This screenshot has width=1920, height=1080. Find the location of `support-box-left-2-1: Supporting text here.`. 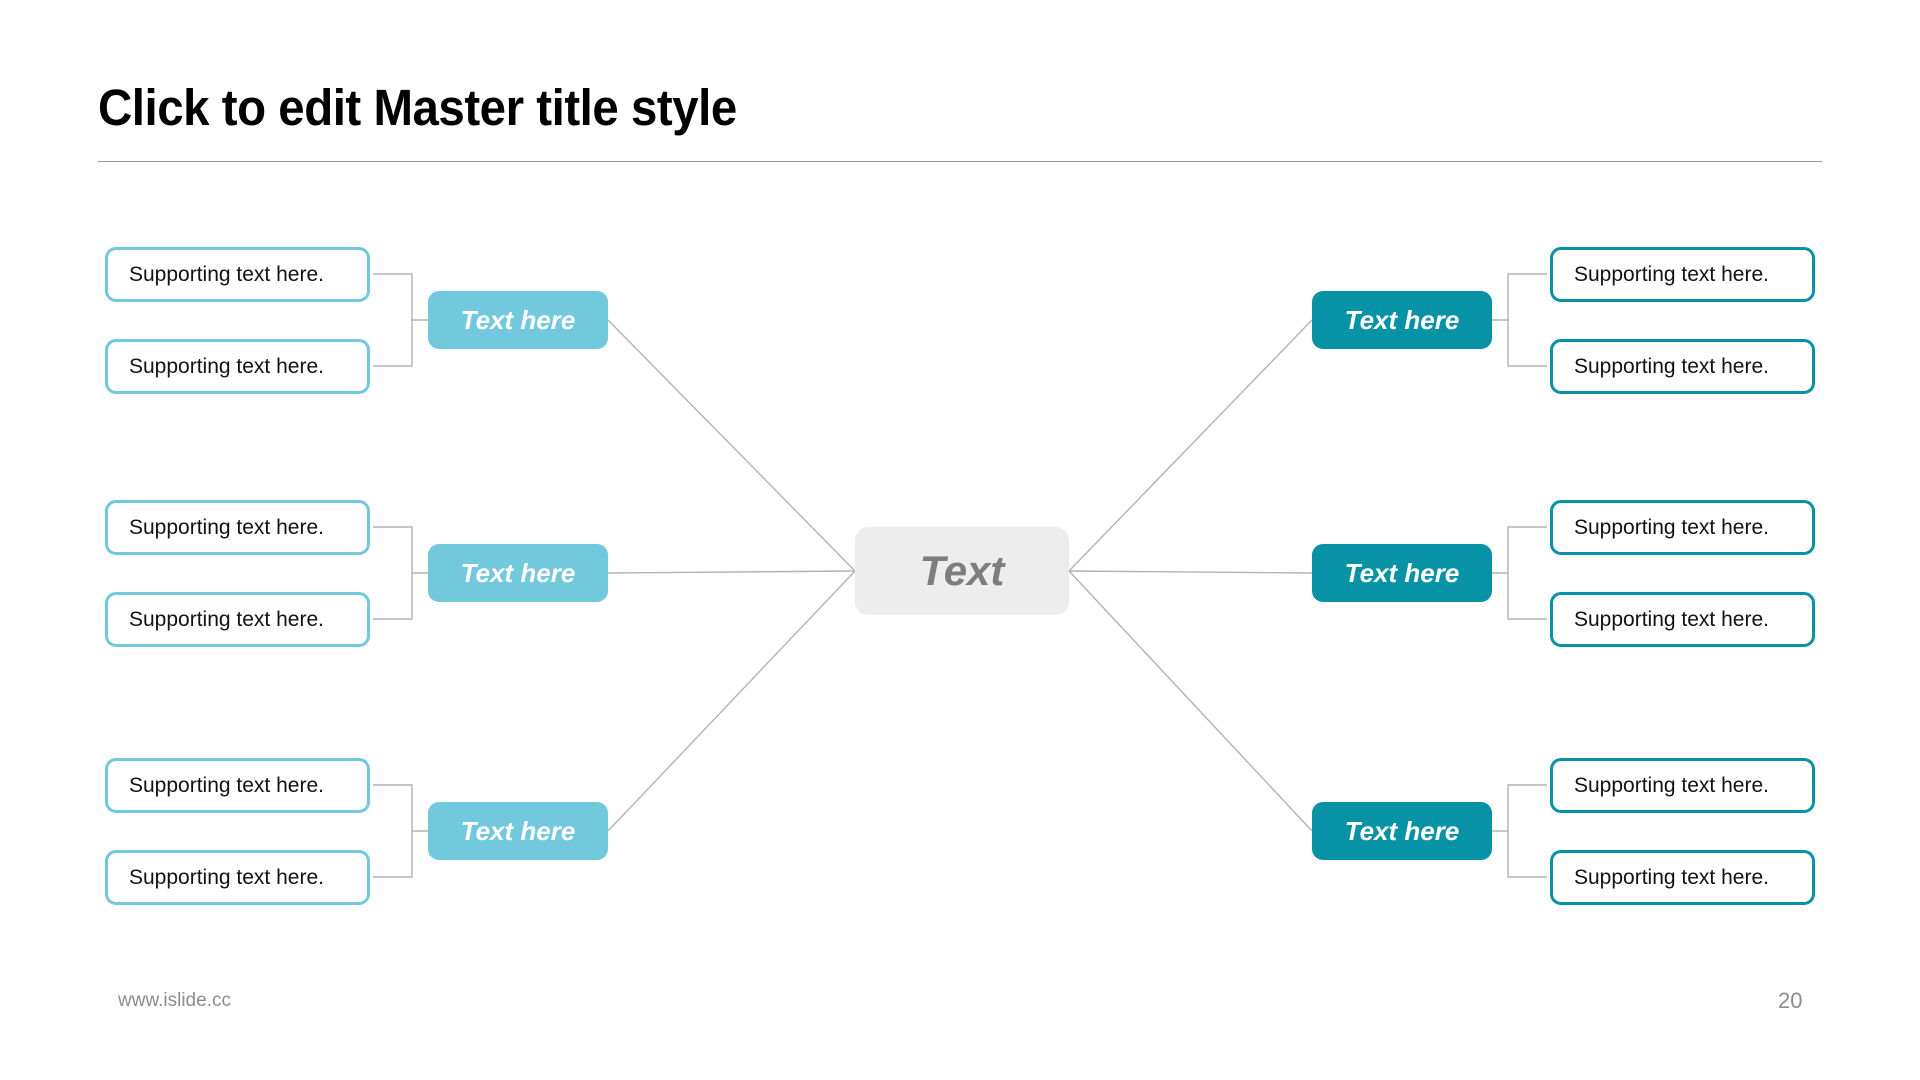

support-box-left-2-1: Supporting text here. is located at coordinates (237, 527).